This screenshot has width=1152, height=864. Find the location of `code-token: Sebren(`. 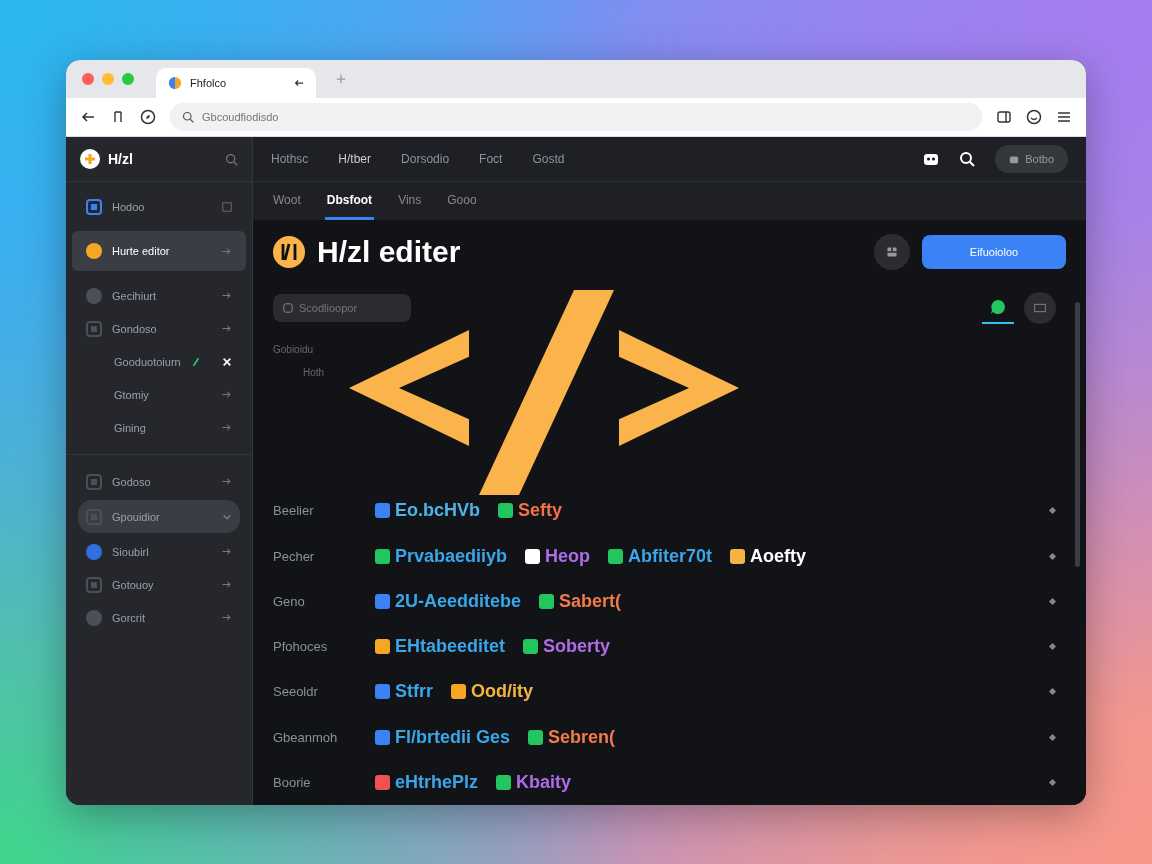

code-token: Sebren( is located at coordinates (582, 737).